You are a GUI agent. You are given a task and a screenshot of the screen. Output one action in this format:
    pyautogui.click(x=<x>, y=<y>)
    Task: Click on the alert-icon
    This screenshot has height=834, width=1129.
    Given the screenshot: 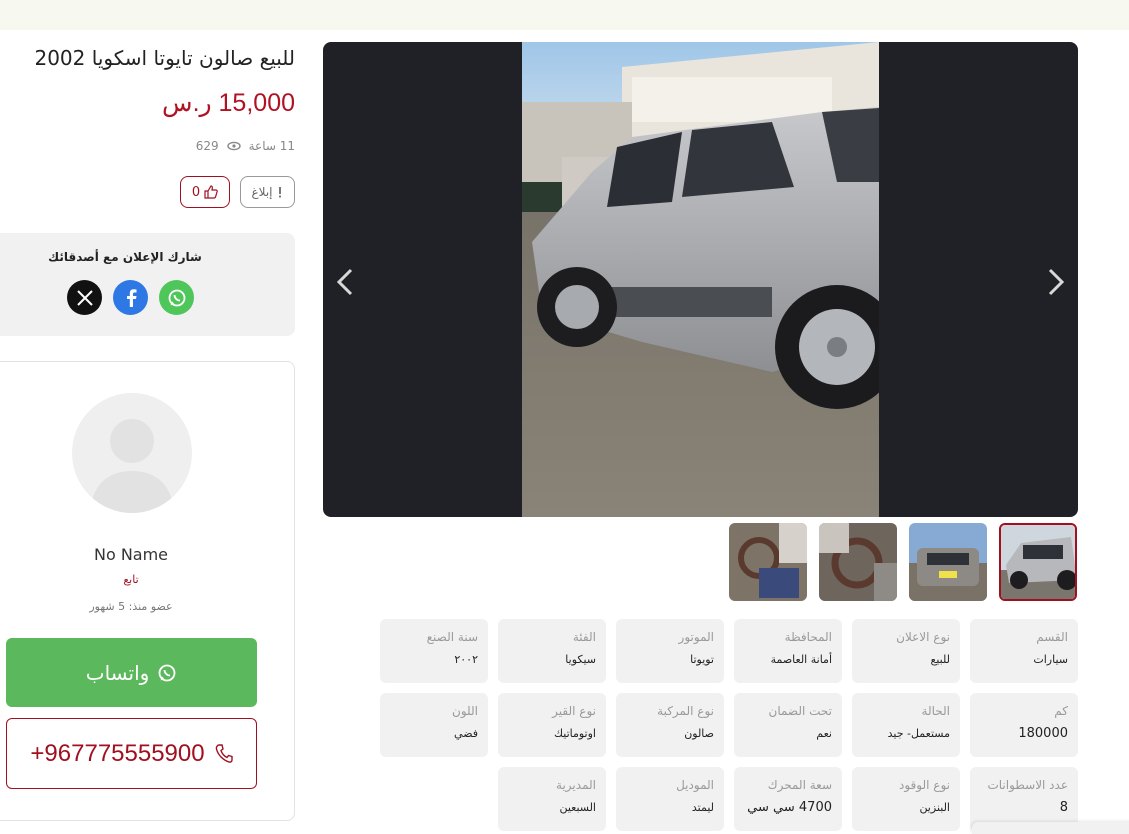 What is the action you would take?
    pyautogui.click(x=279, y=192)
    